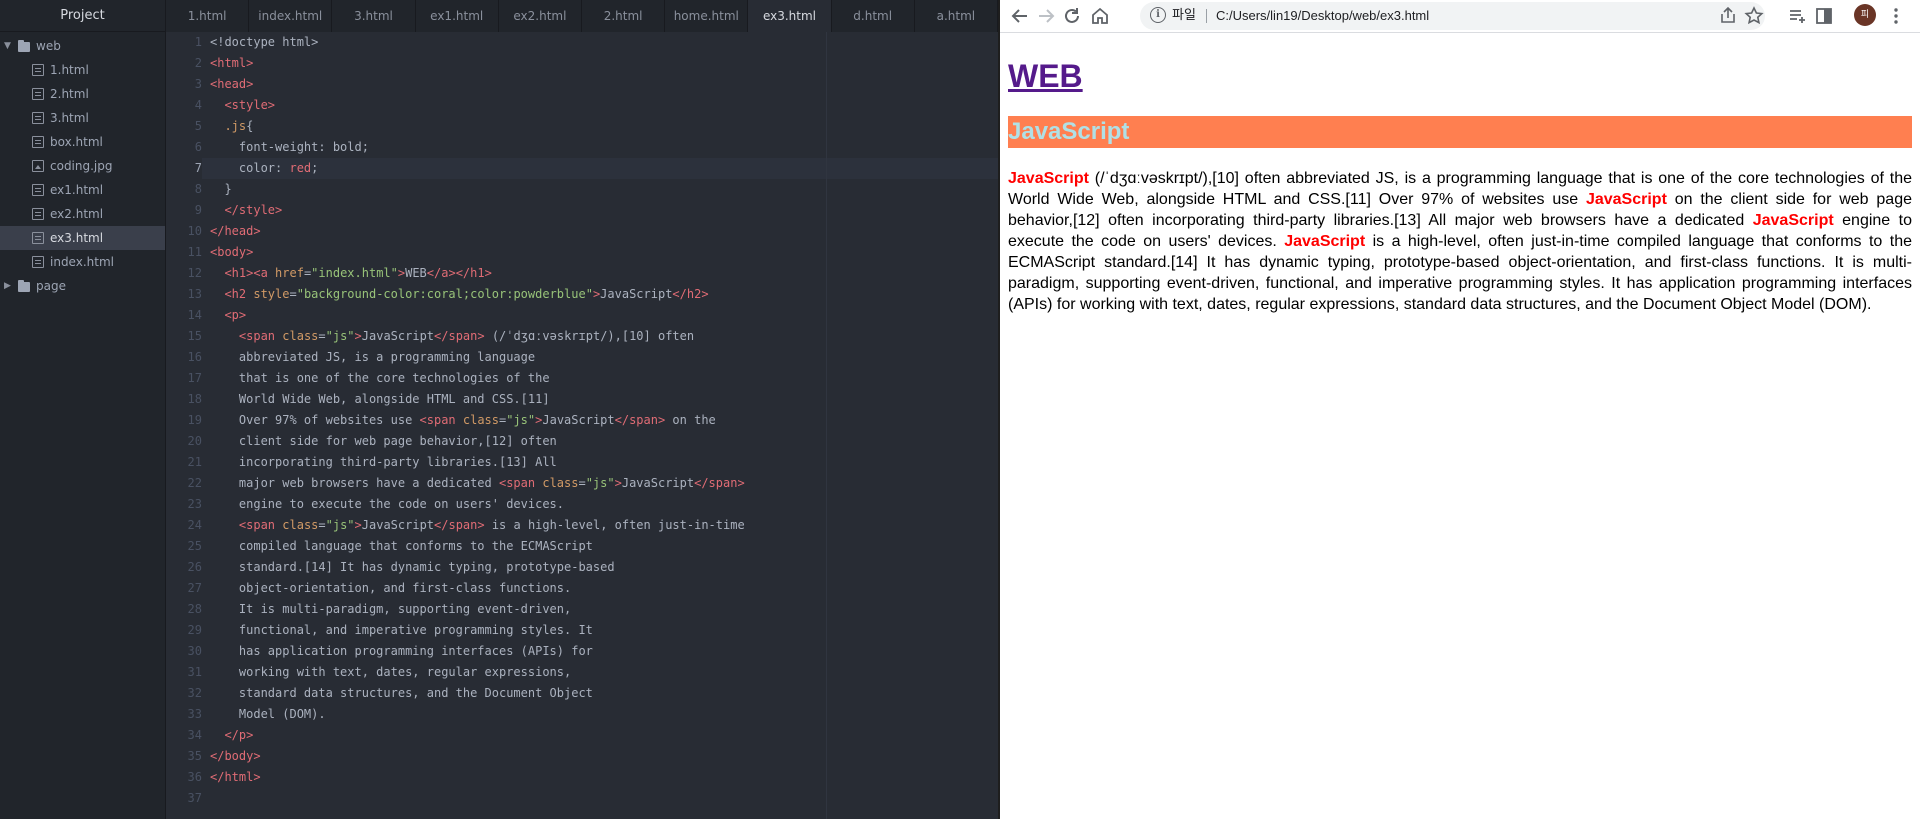 The width and height of the screenshot is (1920, 819). I want to click on tree-folder-page: ▶ page, so click(82, 286).